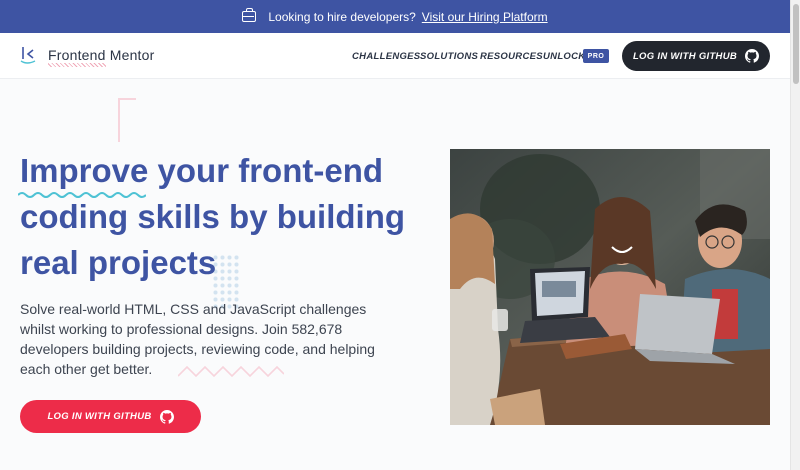 This screenshot has width=800, height=470. Describe the element at coordinates (82, 195) in the screenshot. I see `wavy-underline` at that location.